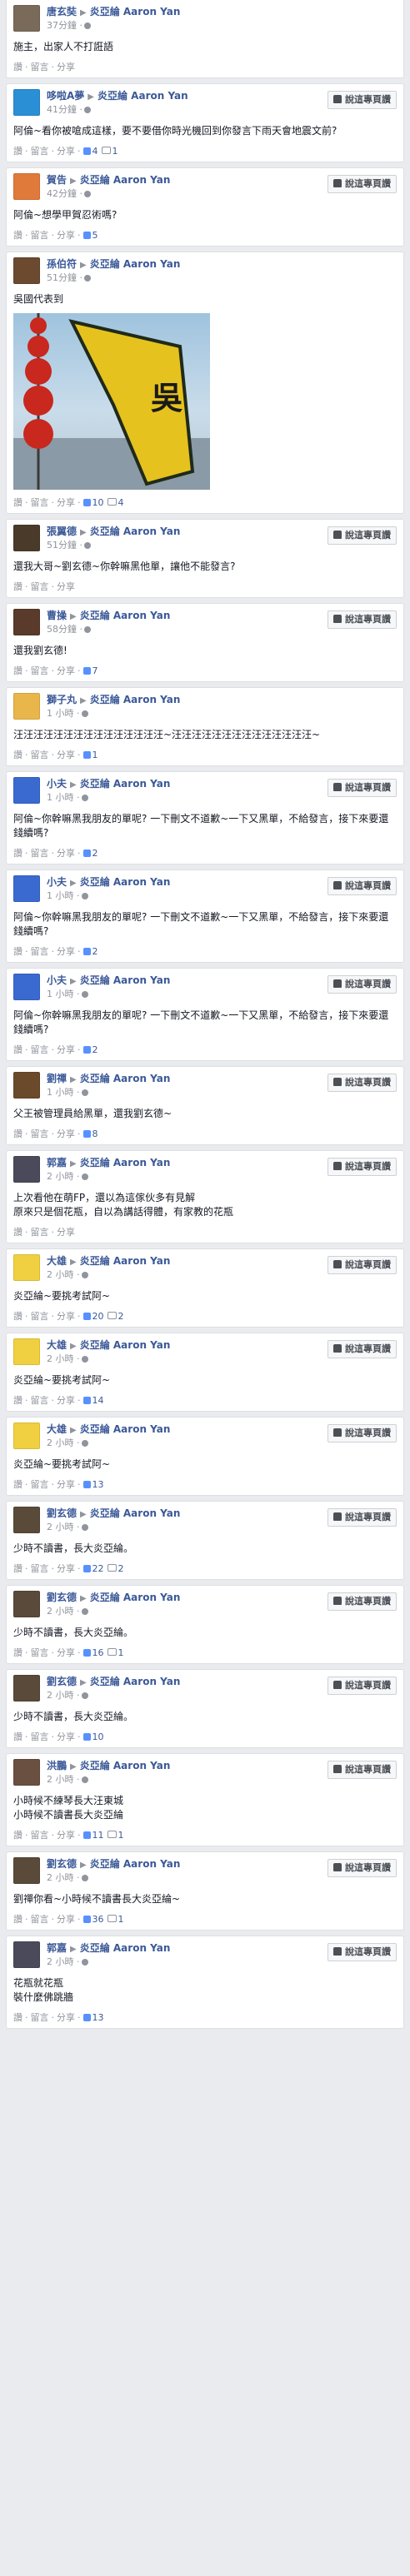 The image size is (410, 2576). I want to click on post-author: 大雄, so click(57, 1429).